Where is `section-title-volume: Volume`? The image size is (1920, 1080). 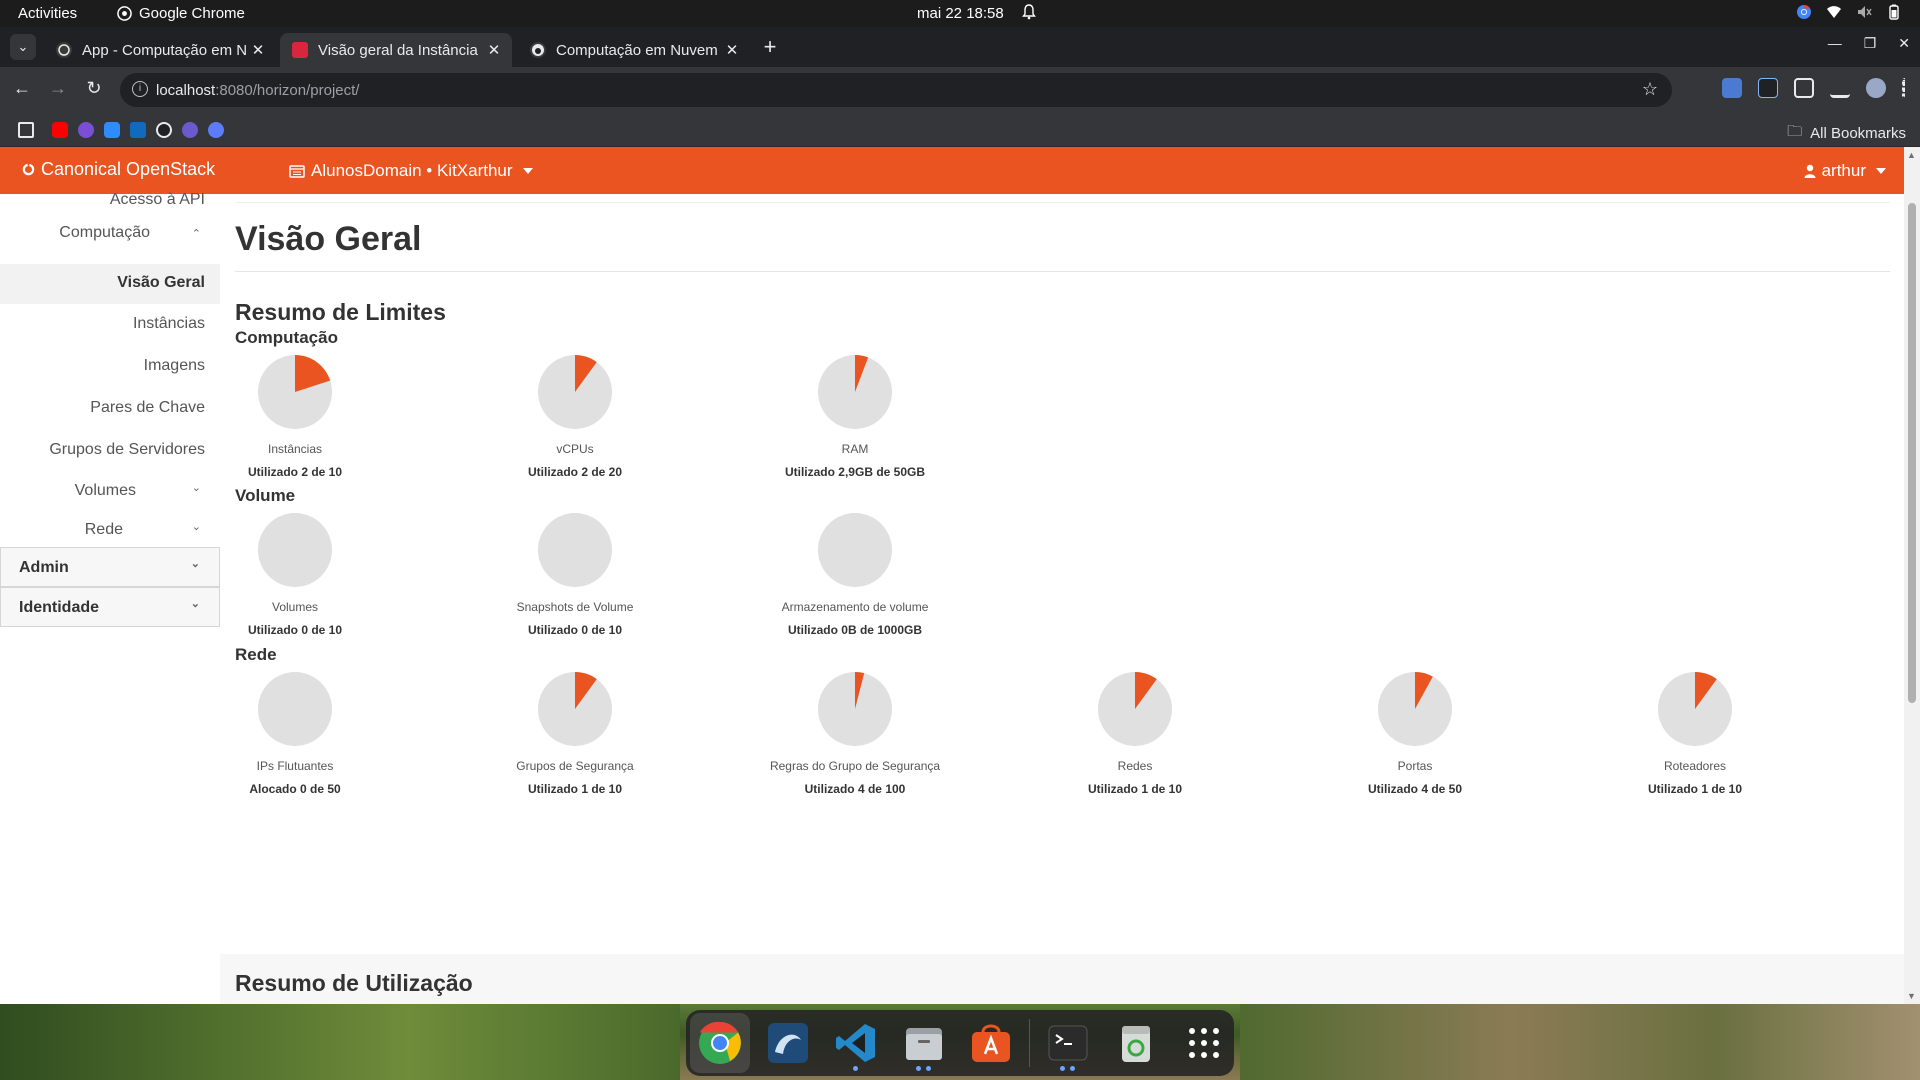
section-title-volume: Volume is located at coordinates (265, 495).